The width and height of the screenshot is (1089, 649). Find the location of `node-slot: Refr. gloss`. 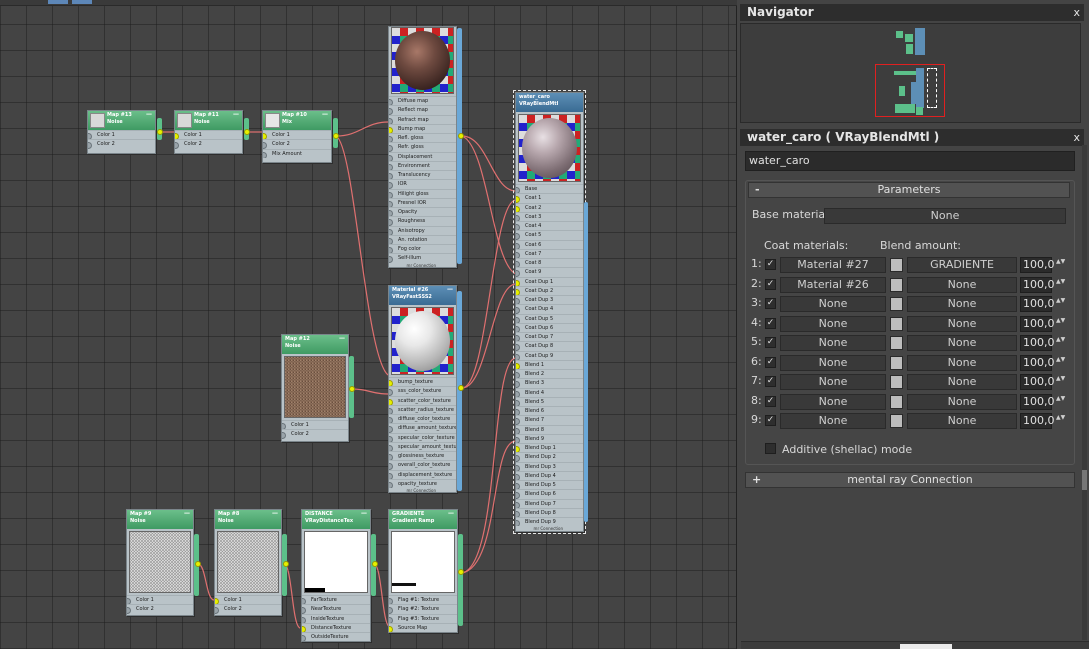

node-slot: Refr. gloss is located at coordinates (422, 147).